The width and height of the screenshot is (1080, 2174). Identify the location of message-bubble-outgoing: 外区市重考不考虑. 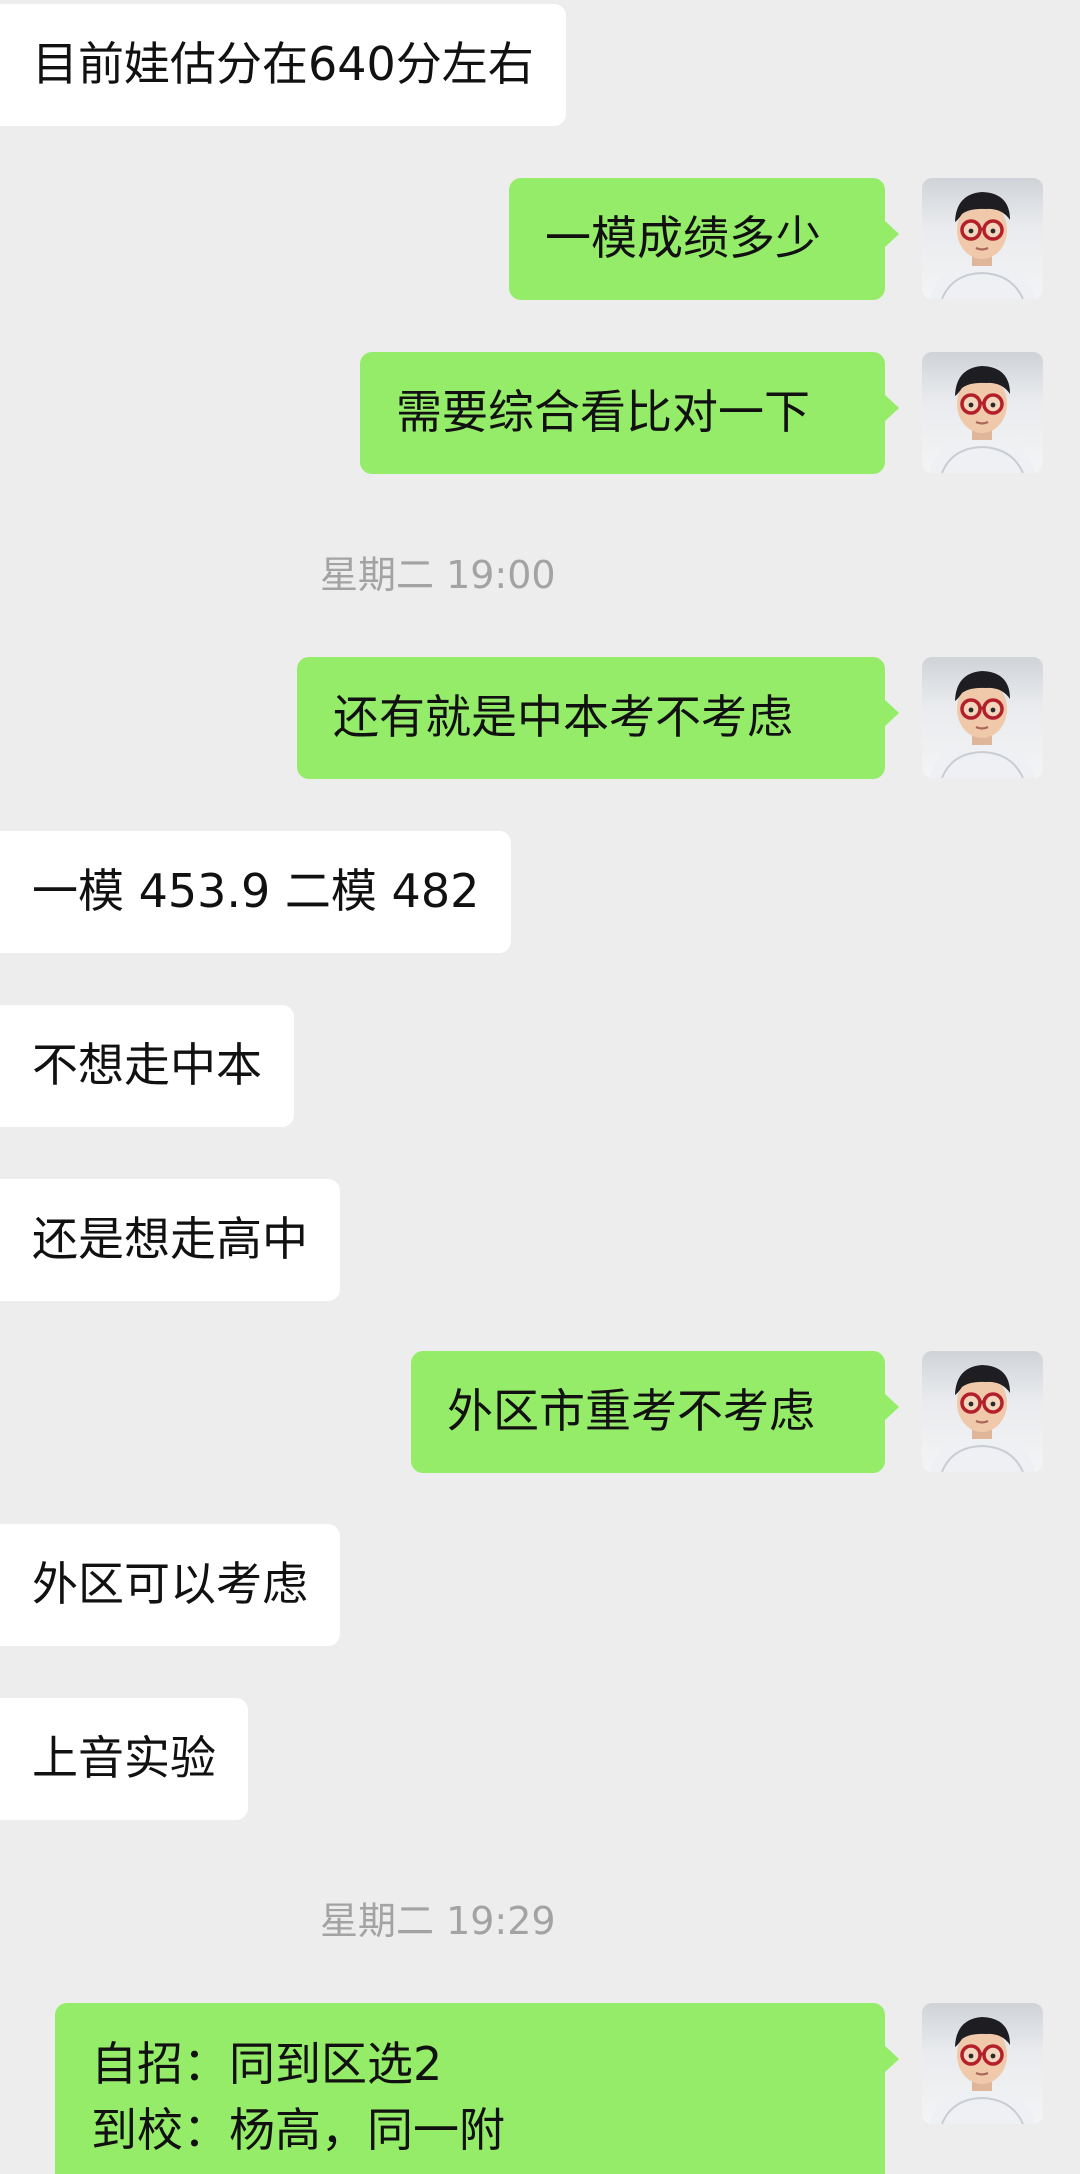
(655, 1412).